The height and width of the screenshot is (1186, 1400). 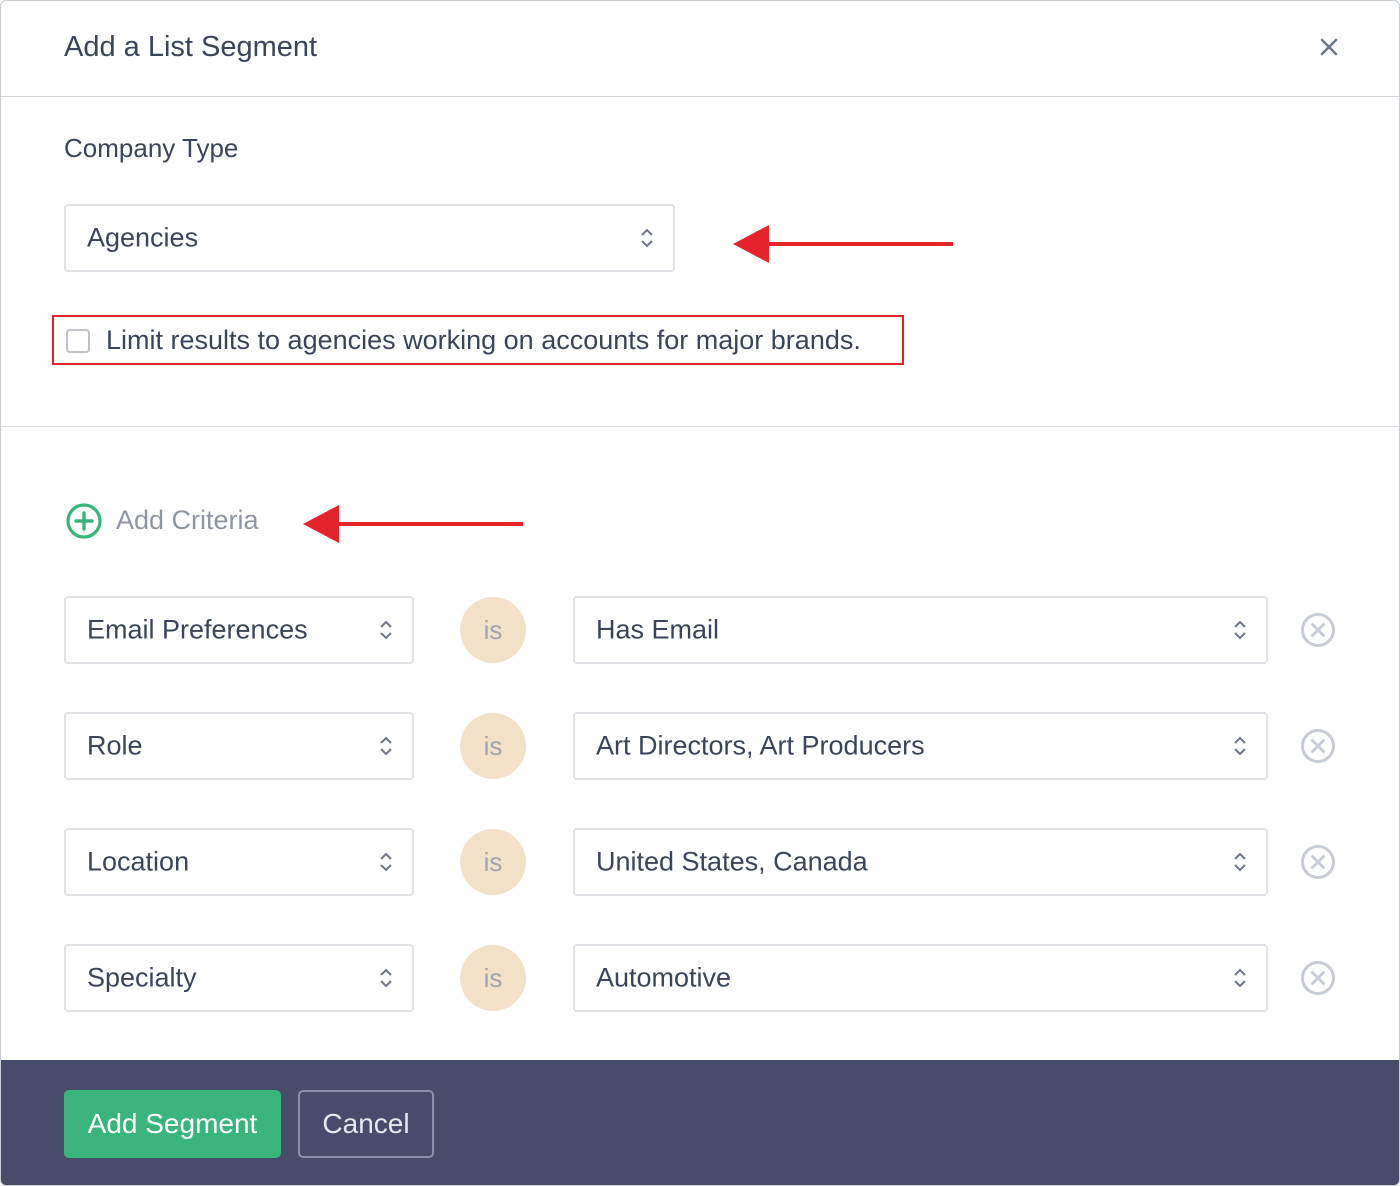 I want to click on criteria-value: Automotive, so click(x=664, y=977).